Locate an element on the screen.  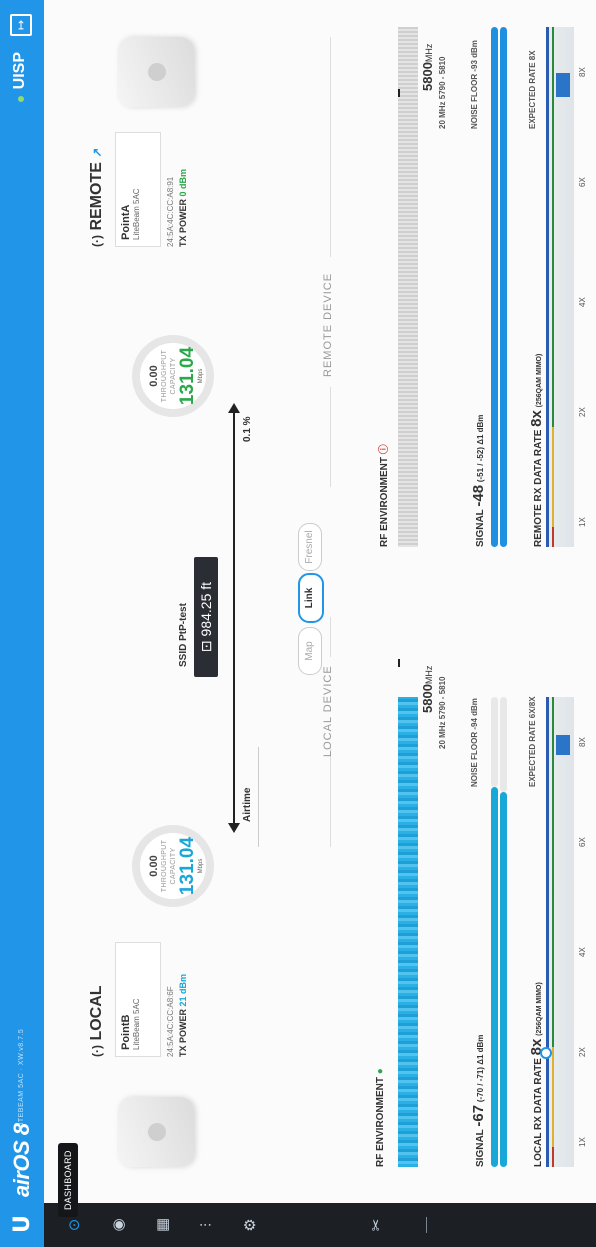
local-title: (·) LOCAL is located at coordinates (97, 1021).